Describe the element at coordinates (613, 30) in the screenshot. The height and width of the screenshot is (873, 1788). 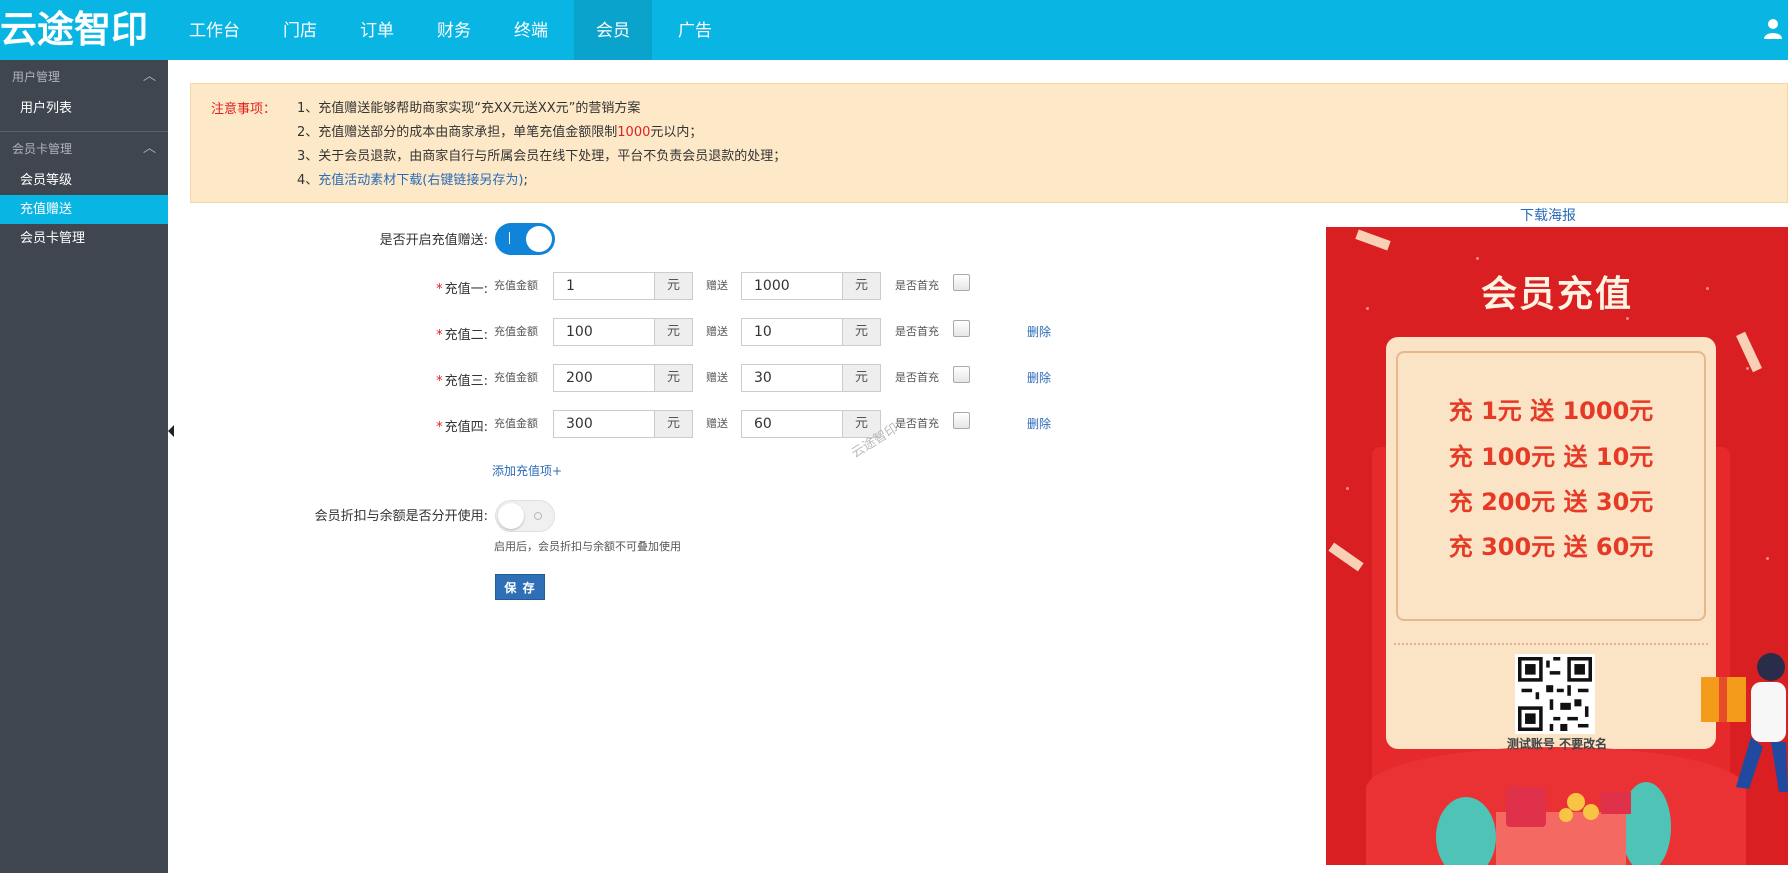
I see `nav-item-members: 会员` at that location.